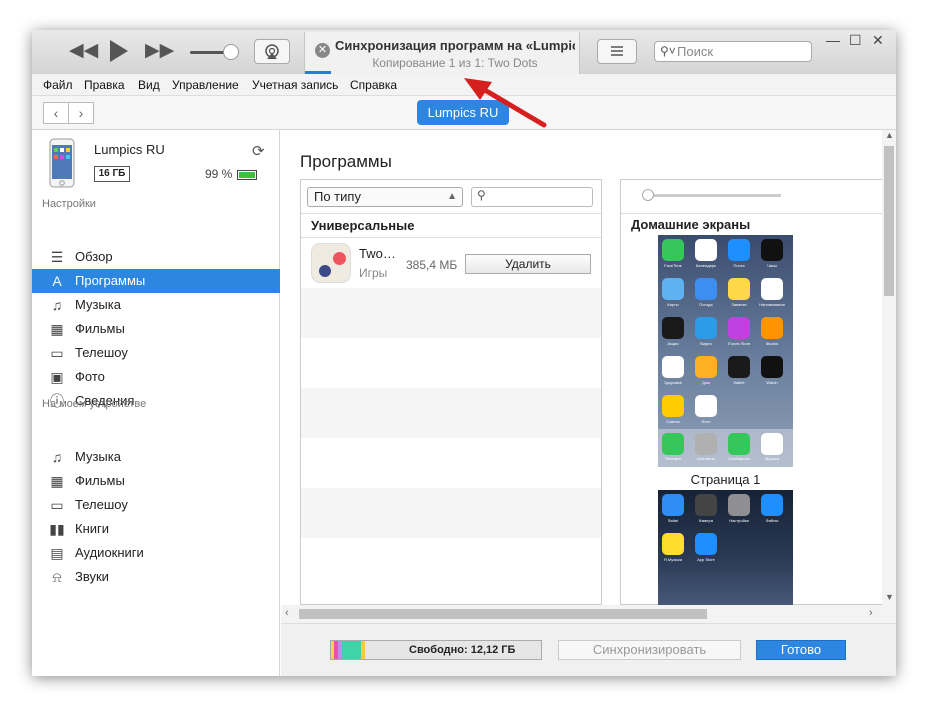  I want to click on home-app-icon: Здоровье, so click(673, 370).